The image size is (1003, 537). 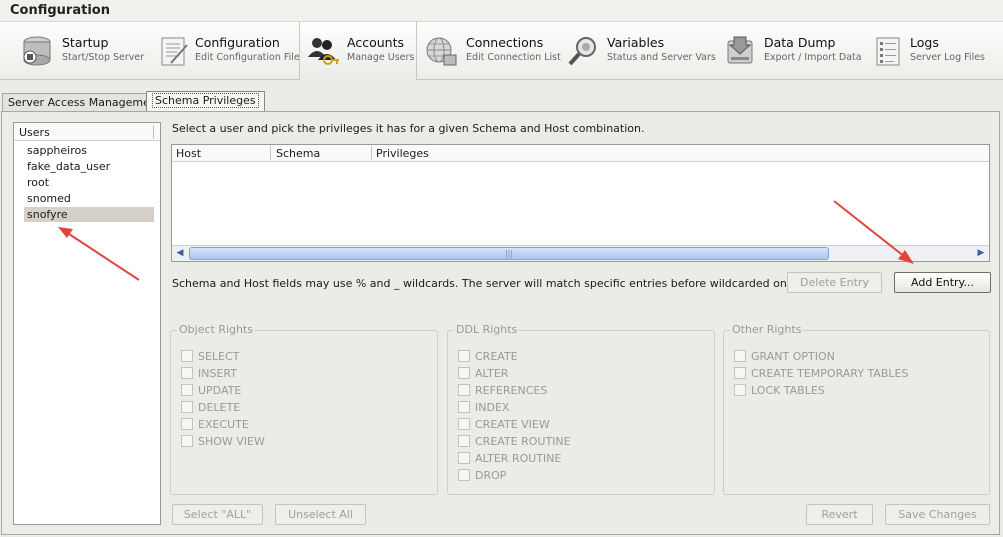 I want to click on toolbar-sublabel: Status and Server Vars, so click(x=661, y=57).